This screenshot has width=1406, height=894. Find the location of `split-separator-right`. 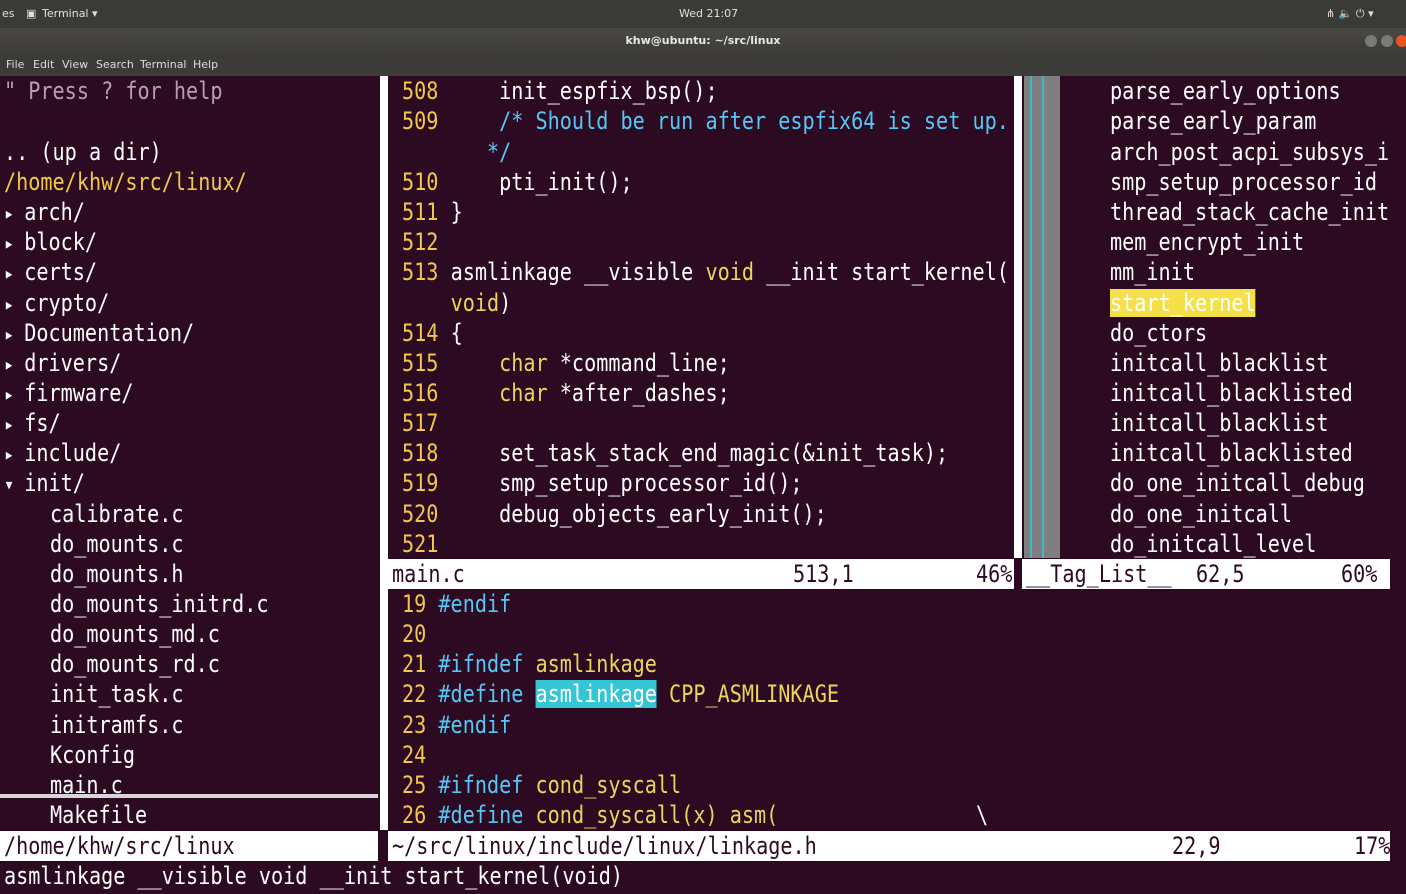

split-separator-right is located at coordinates (1018, 317).